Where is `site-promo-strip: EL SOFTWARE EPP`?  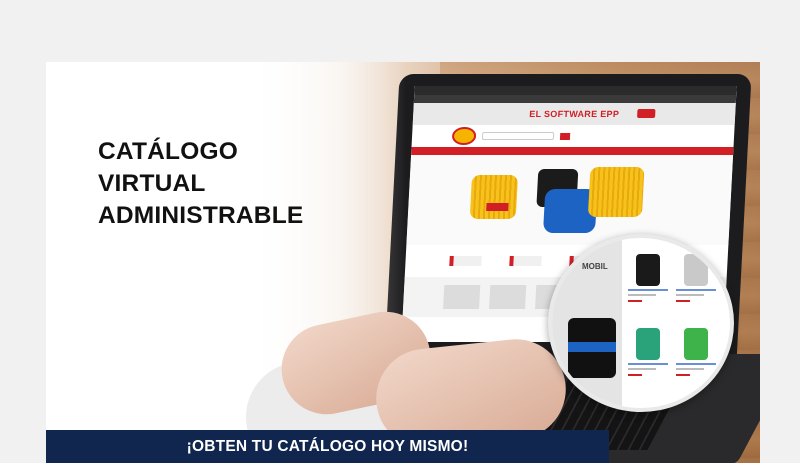 site-promo-strip: EL SOFTWARE EPP is located at coordinates (574, 114).